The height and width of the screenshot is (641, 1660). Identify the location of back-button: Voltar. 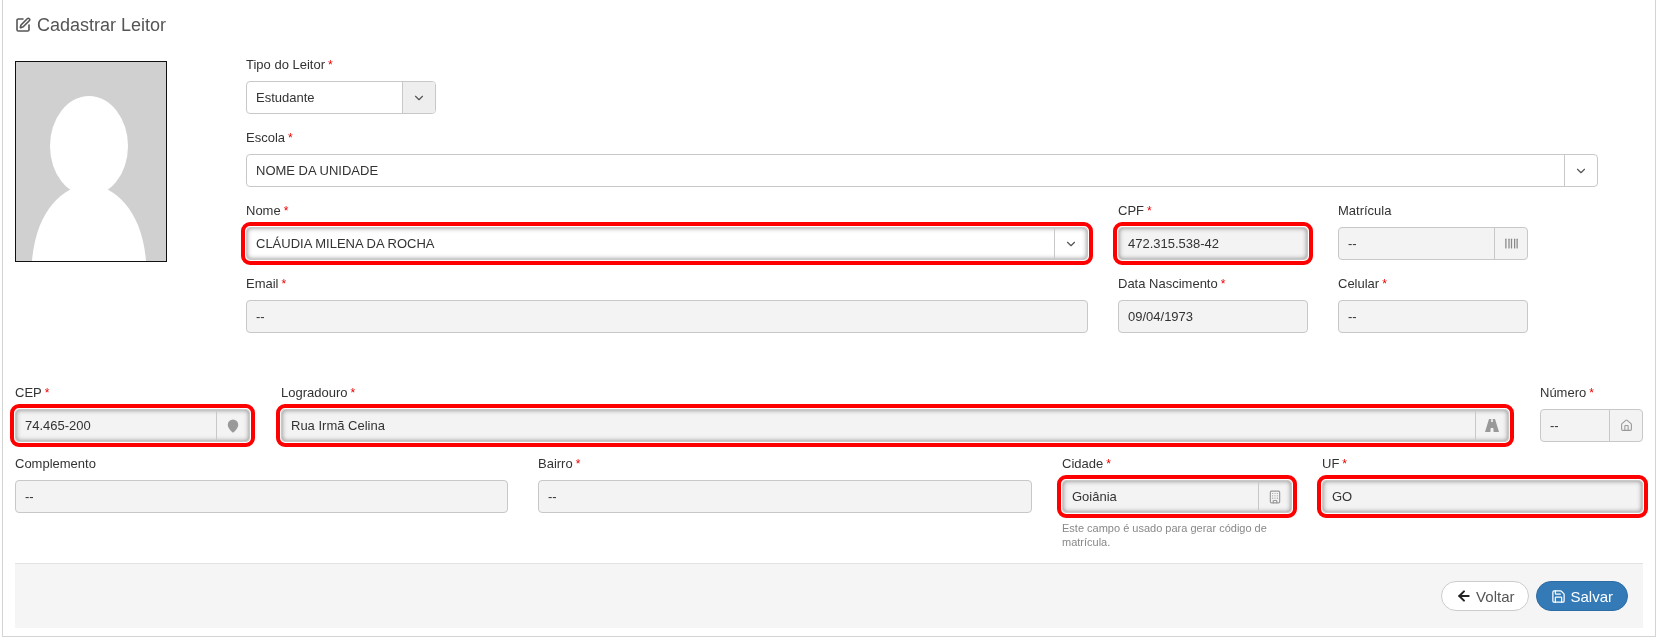
(1485, 596).